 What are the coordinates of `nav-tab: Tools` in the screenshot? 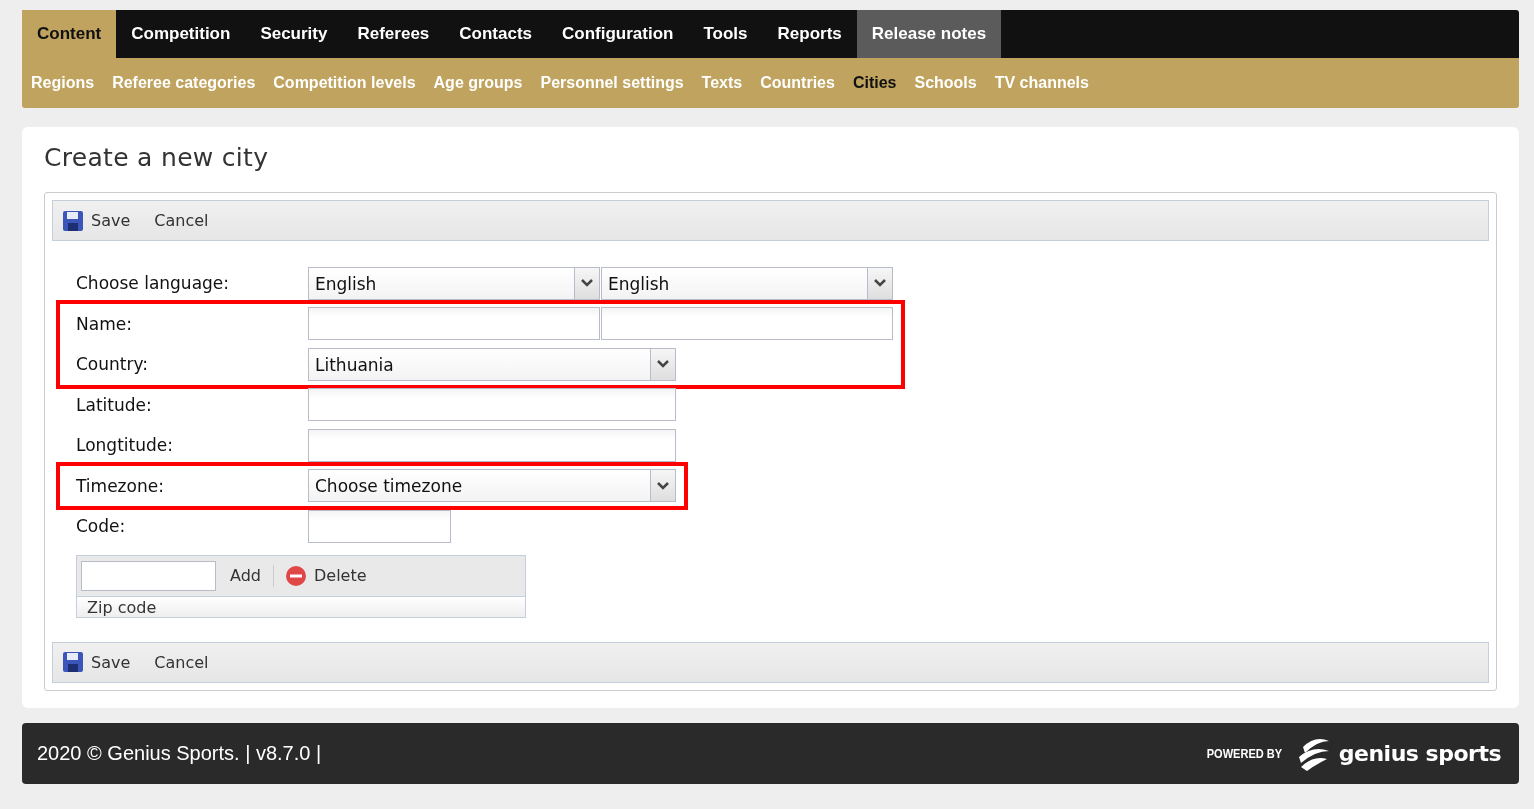 It's located at (725, 34).